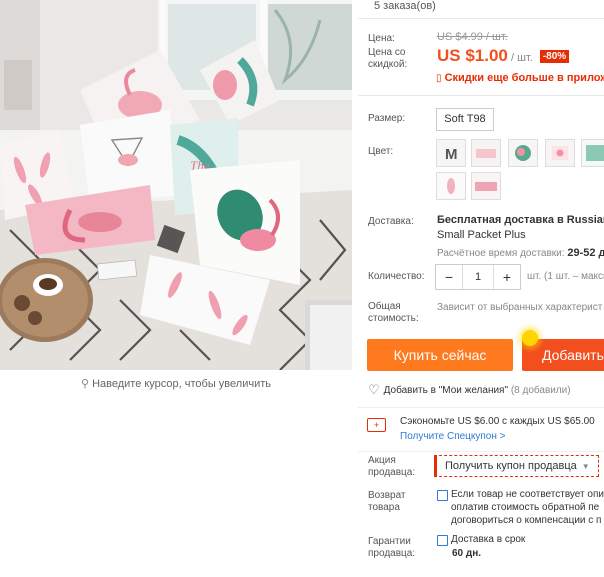  I want to click on size-option-soft-t98: Soft T98, so click(465, 119).